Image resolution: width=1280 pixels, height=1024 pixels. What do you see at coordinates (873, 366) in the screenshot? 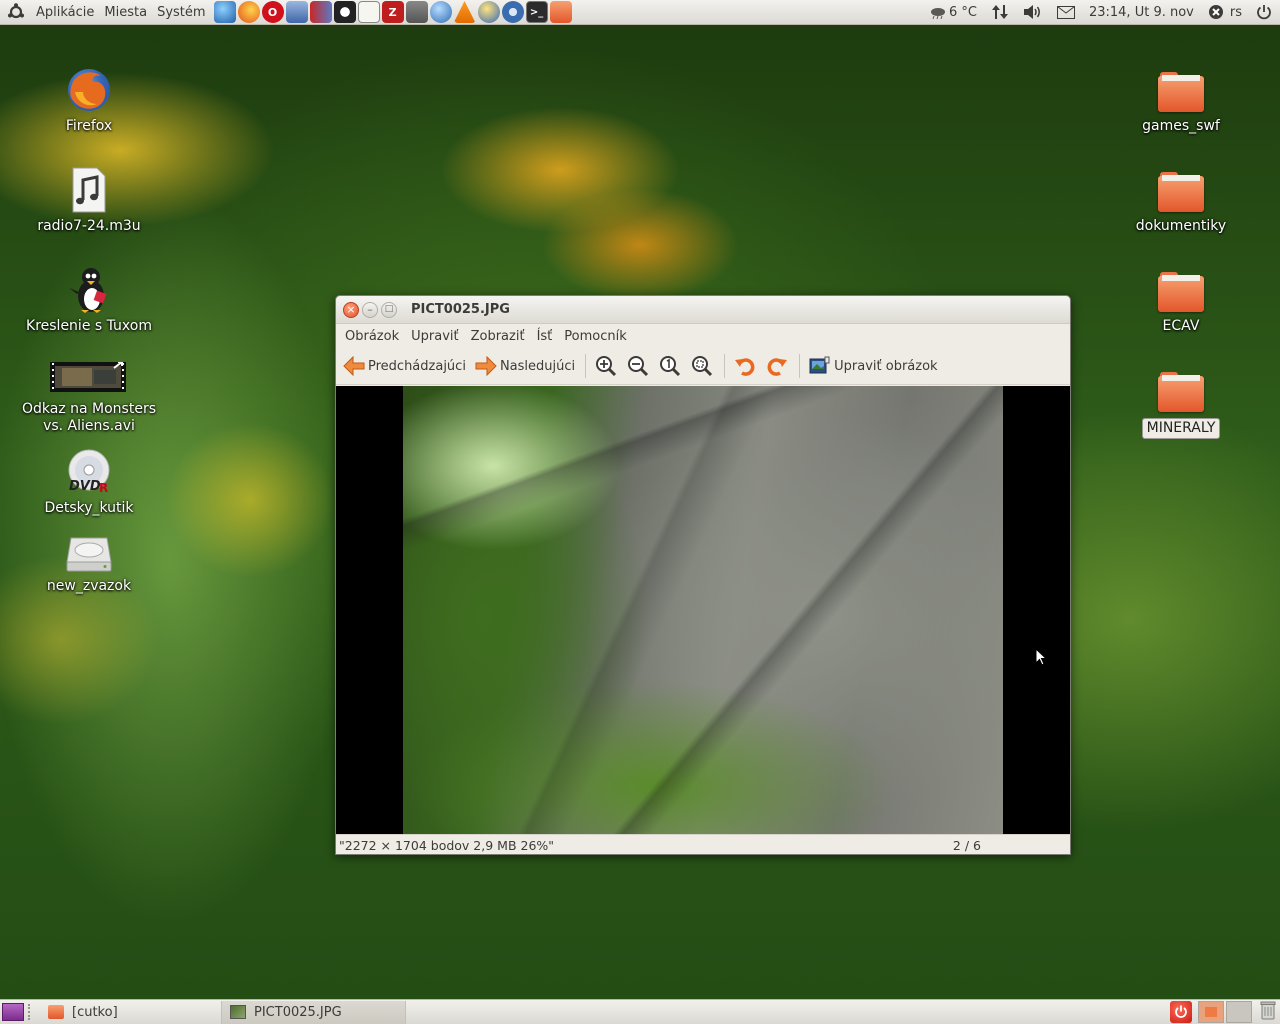
I see `edit-image-button: Upraviť obrázok` at bounding box center [873, 366].